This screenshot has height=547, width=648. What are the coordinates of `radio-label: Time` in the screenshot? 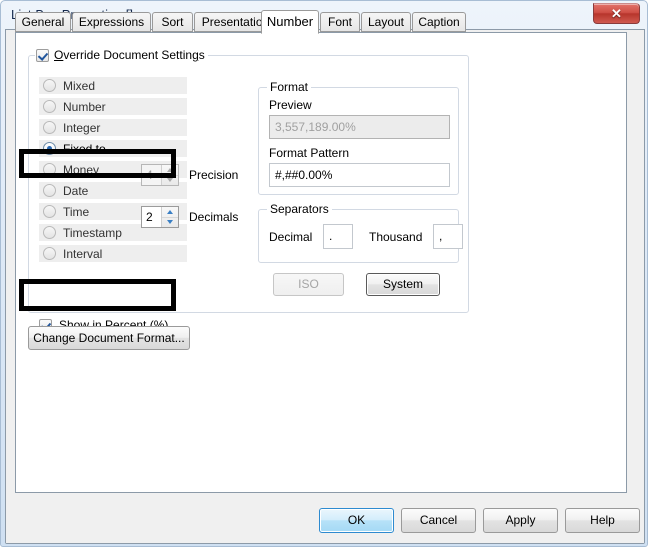 It's located at (76, 211).